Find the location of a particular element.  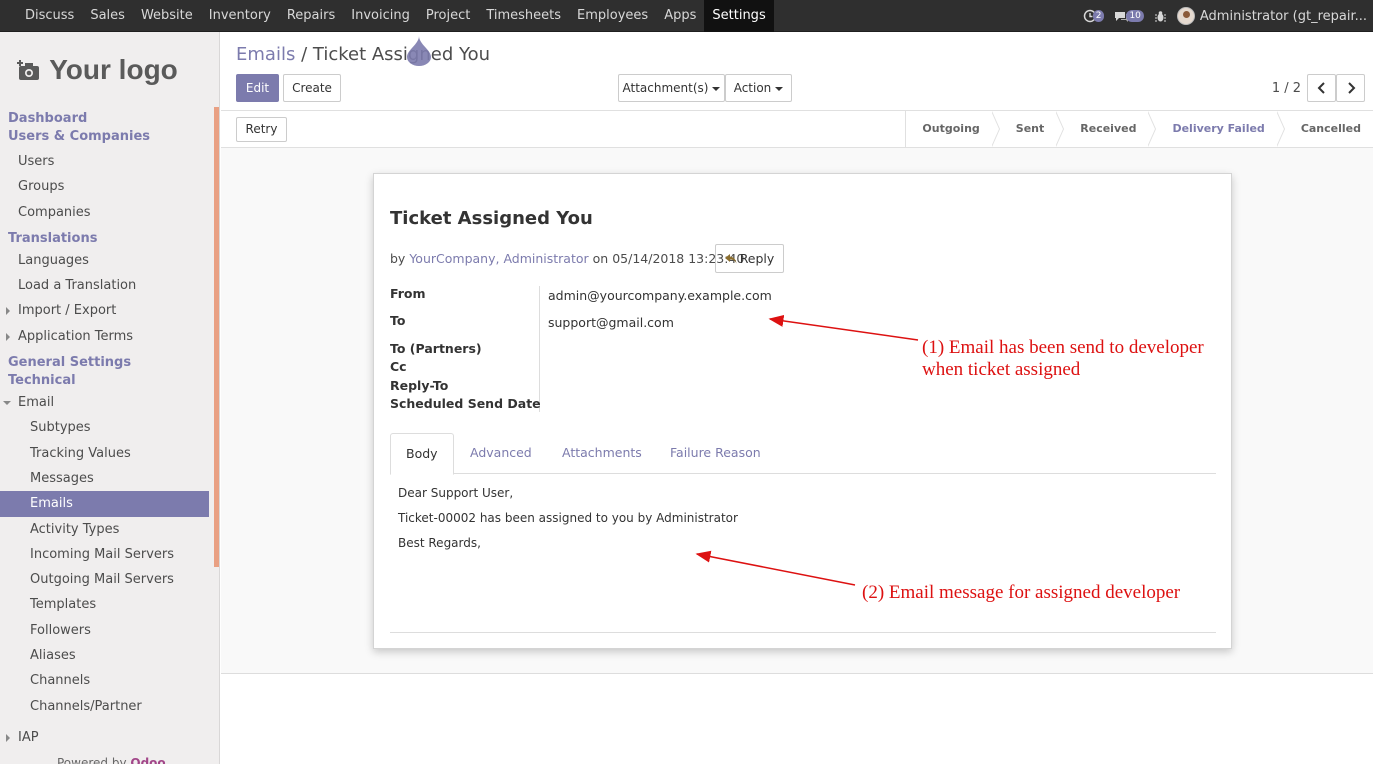

create-button: Create is located at coordinates (312, 88).